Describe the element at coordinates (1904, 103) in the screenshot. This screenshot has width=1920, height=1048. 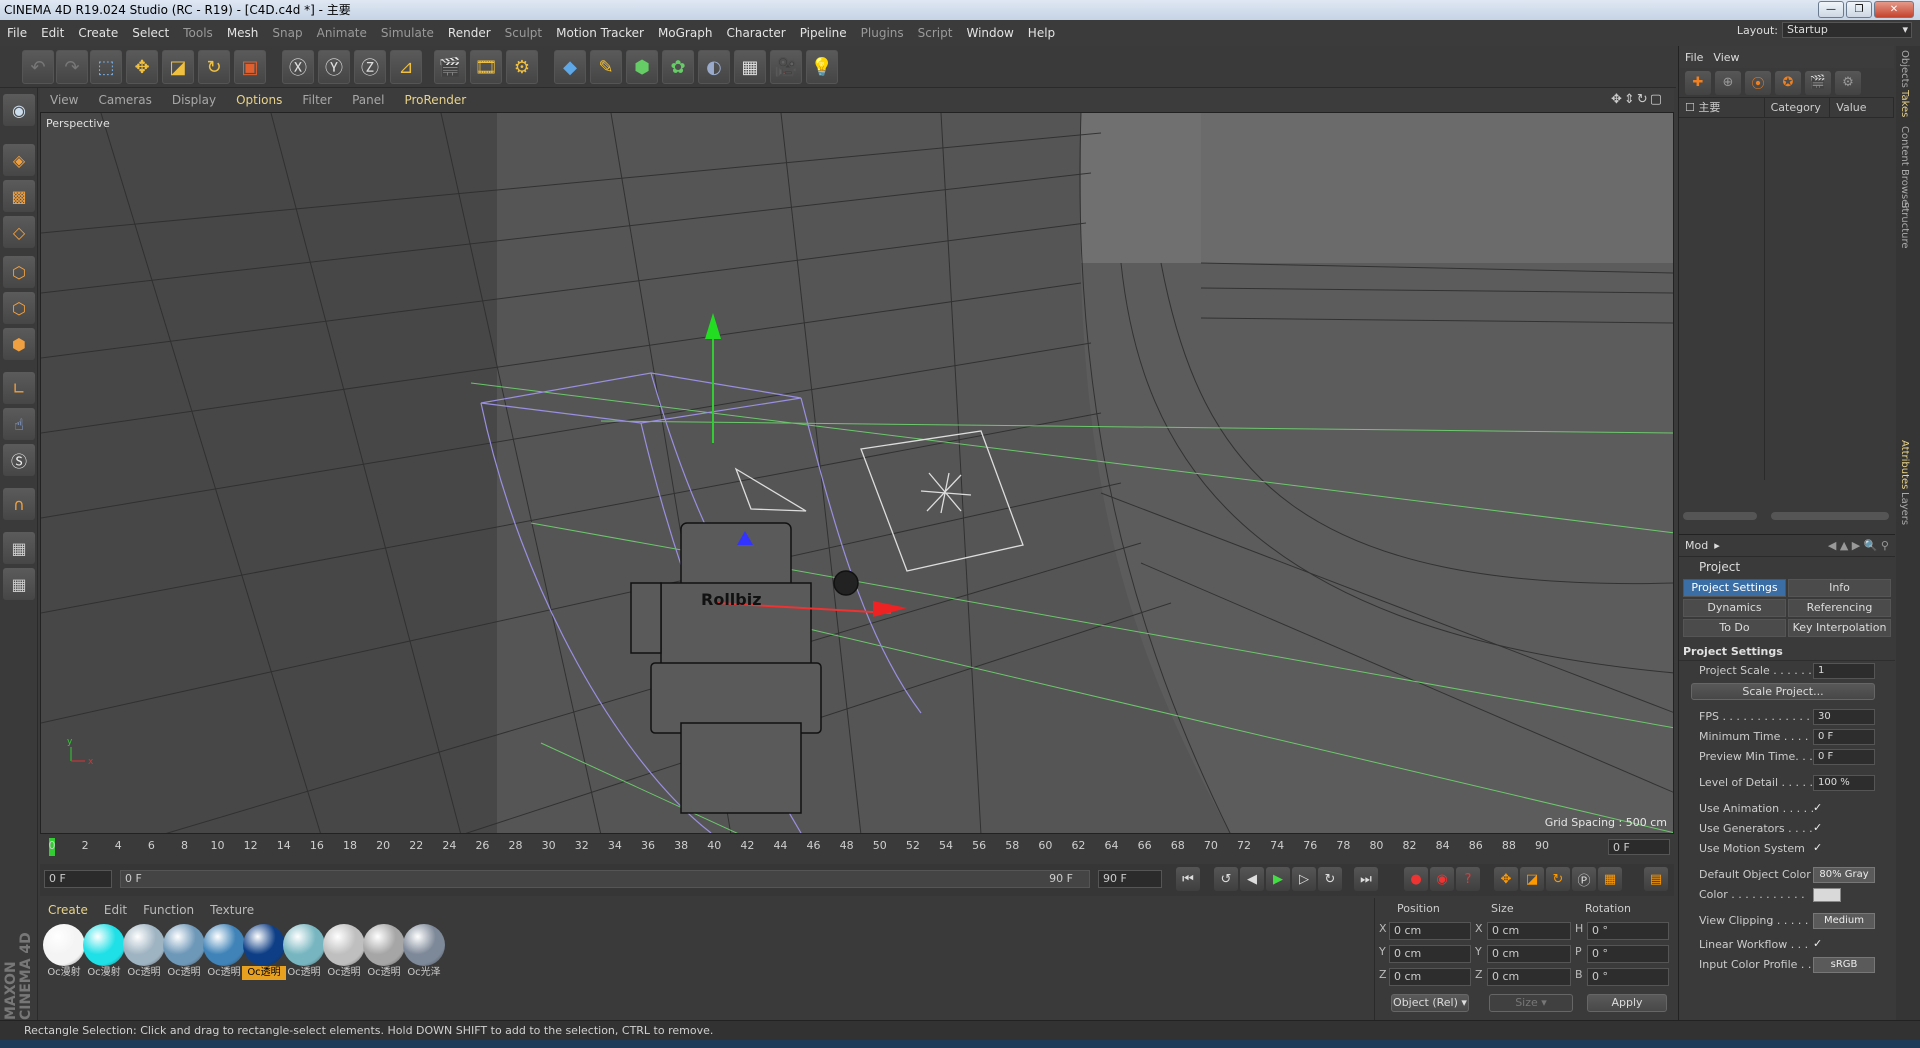
I see `side-tab-takes: Takes` at that location.